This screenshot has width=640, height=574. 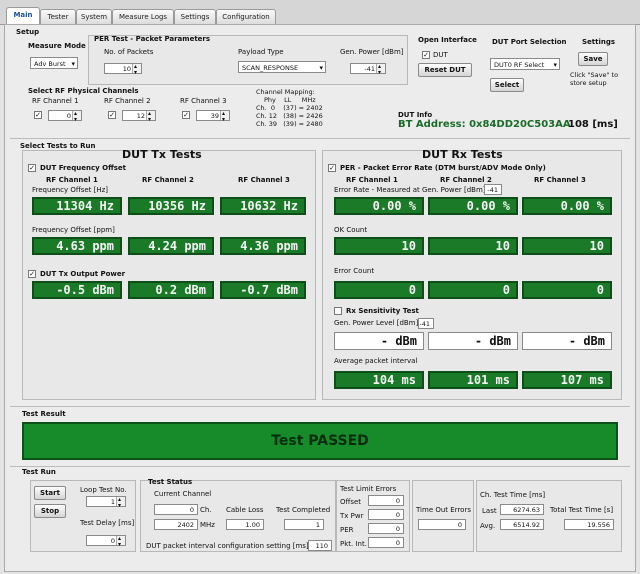 I want to click on last-value: 6274.63, so click(x=522, y=509).